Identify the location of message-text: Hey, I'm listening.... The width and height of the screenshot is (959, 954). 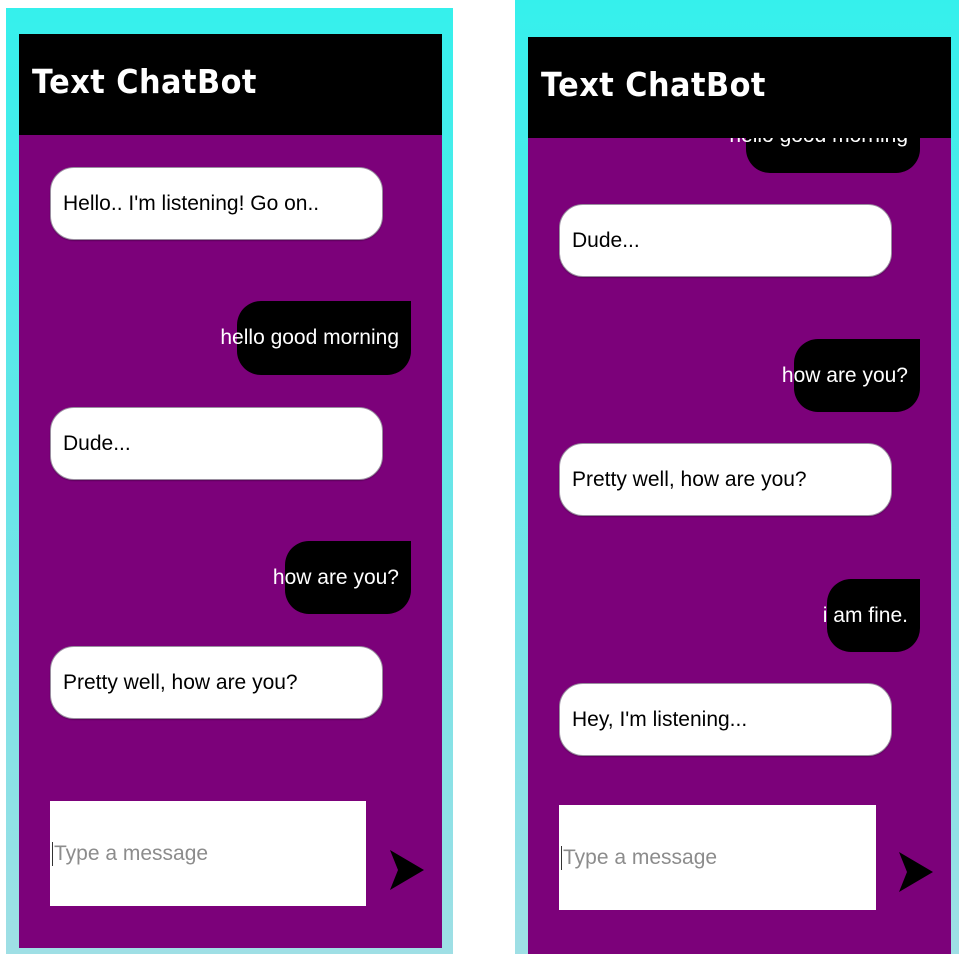
(660, 719).